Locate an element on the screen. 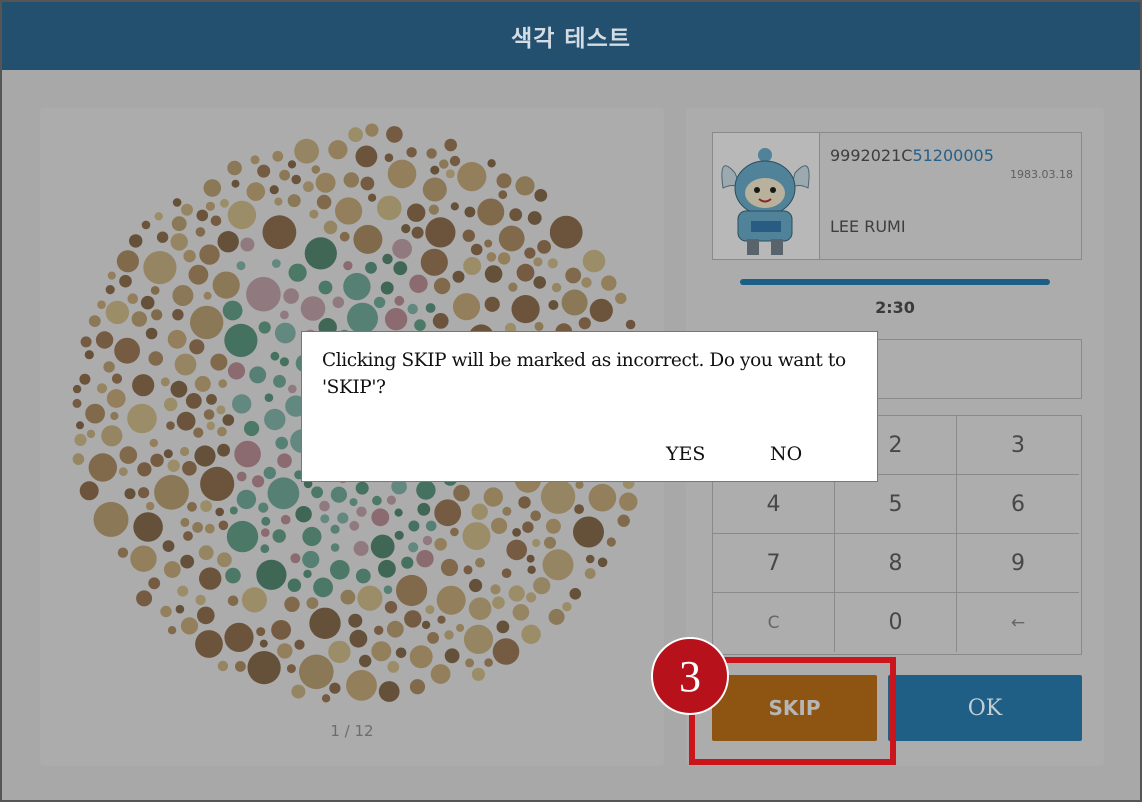  key-0: 0 is located at coordinates (896, 622).